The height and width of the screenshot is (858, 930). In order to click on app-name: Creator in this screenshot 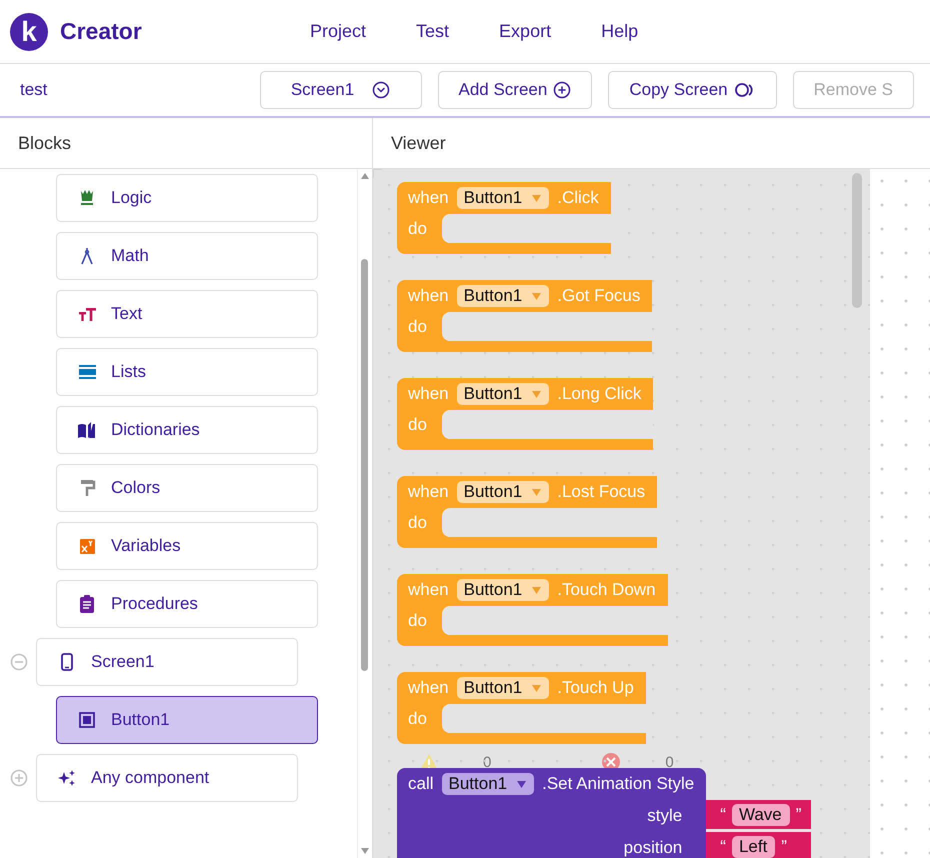, I will do `click(101, 31)`.